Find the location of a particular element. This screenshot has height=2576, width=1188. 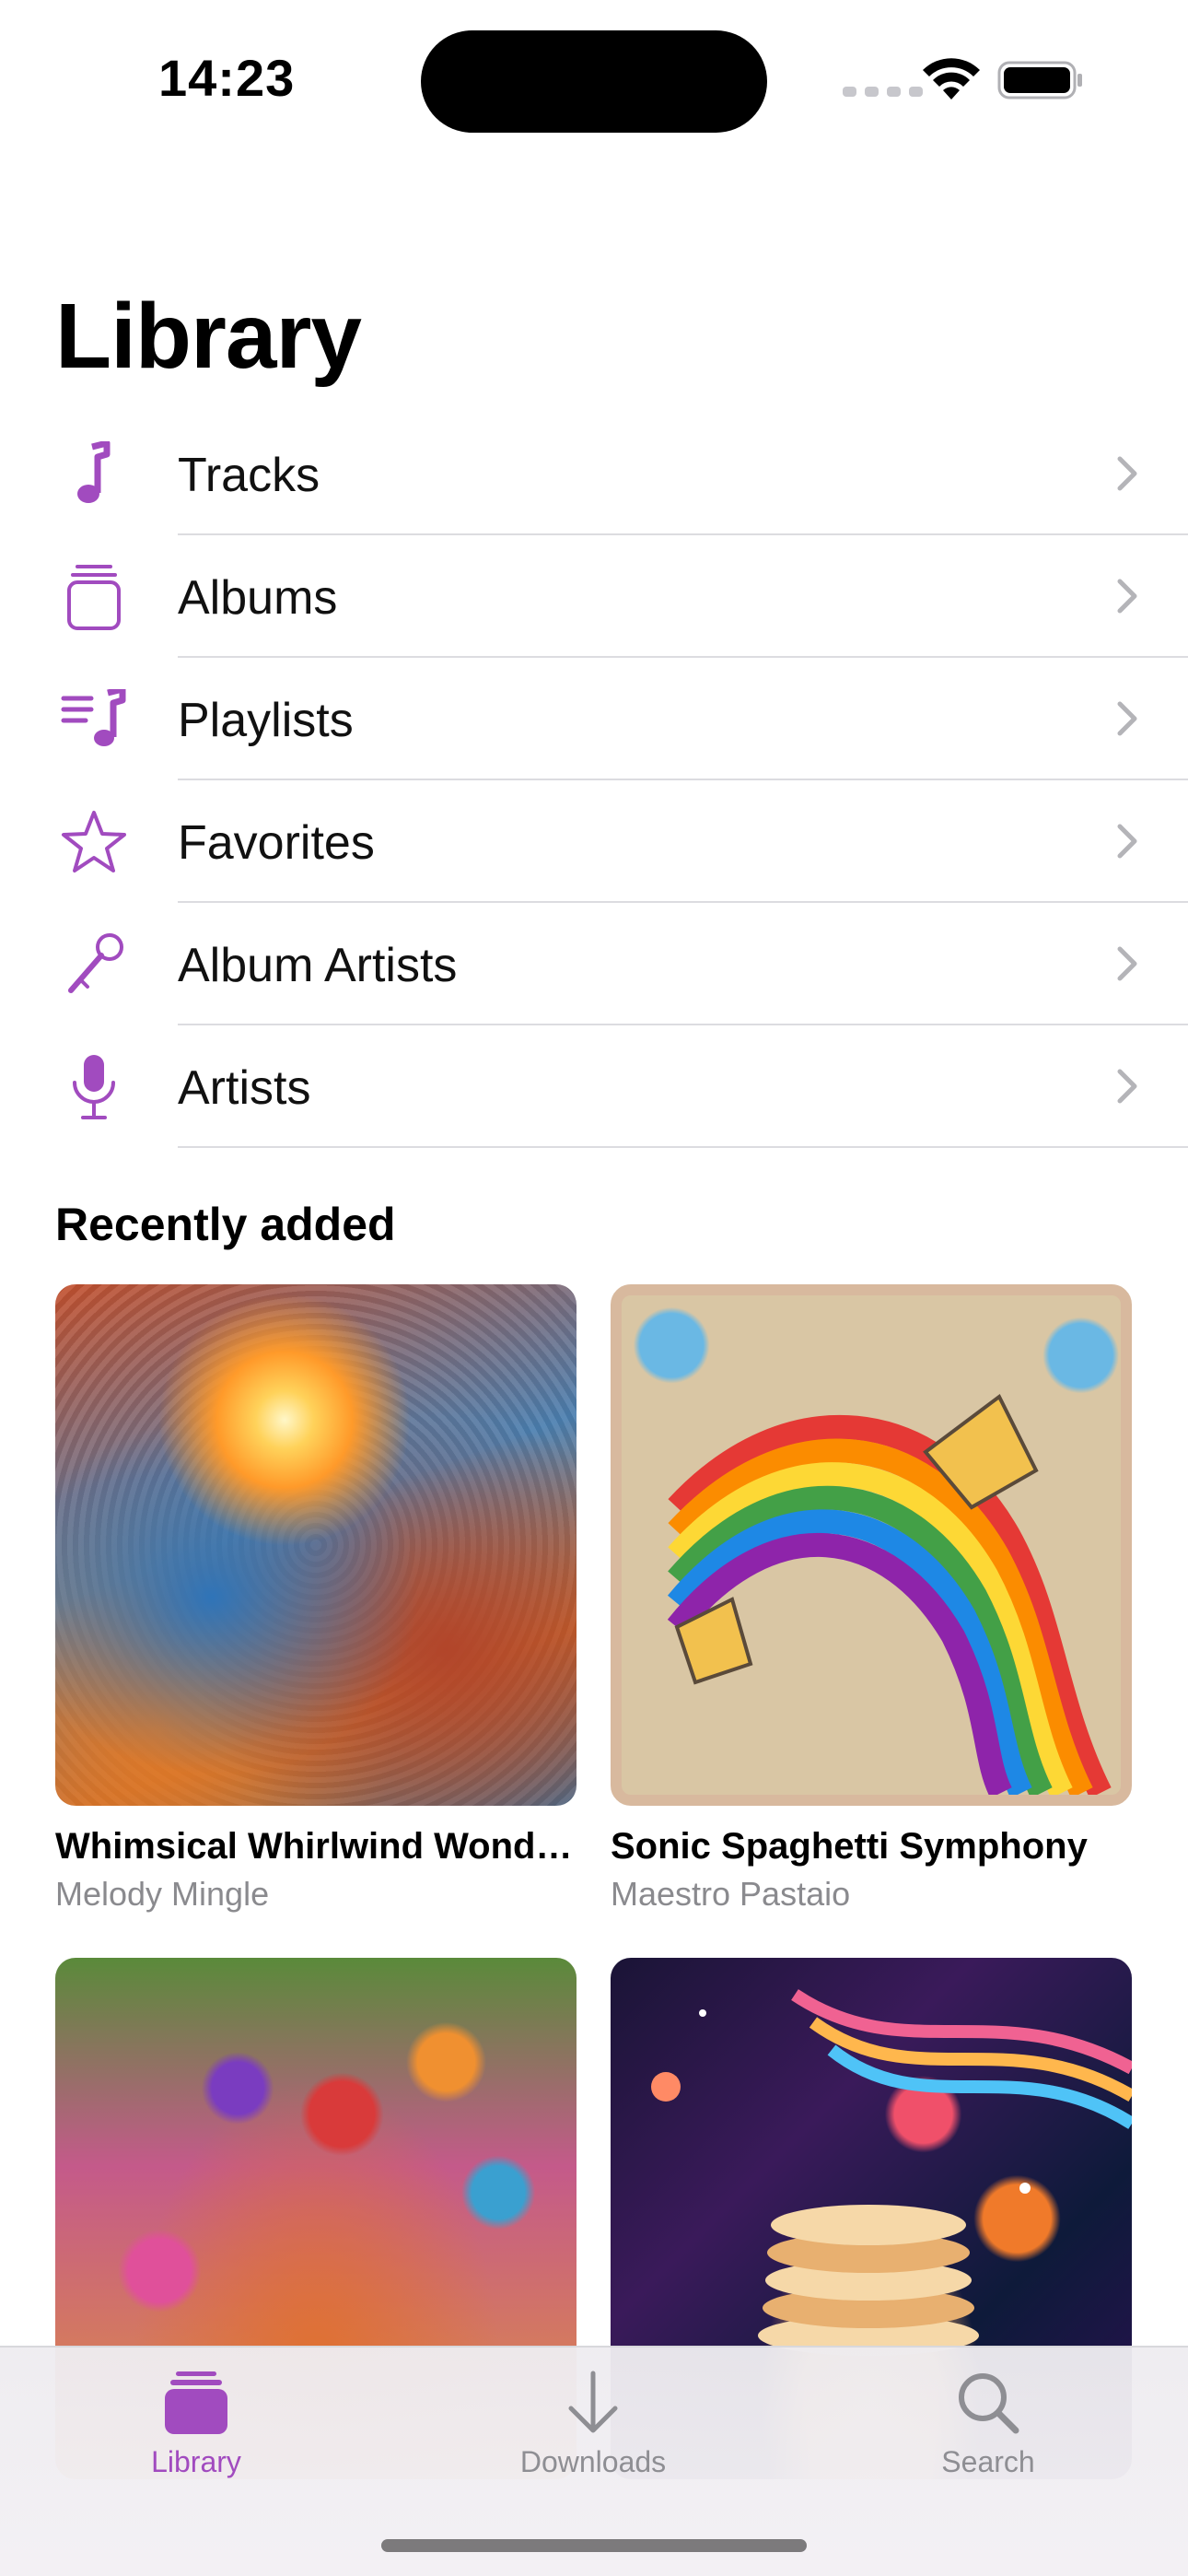

tab-downloads: Downloads is located at coordinates (593, 2426).